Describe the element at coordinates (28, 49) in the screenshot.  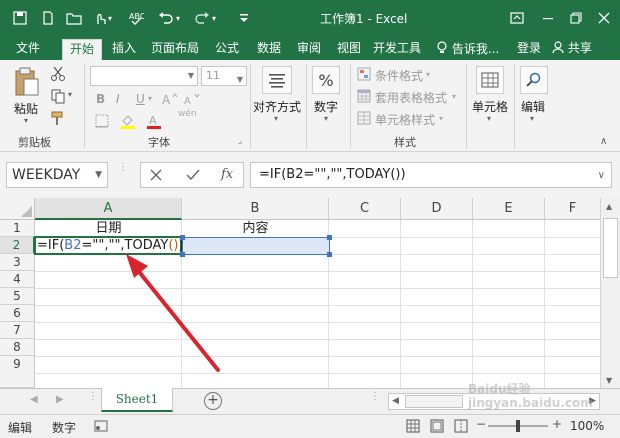
I see `tab-file: 文件` at that location.